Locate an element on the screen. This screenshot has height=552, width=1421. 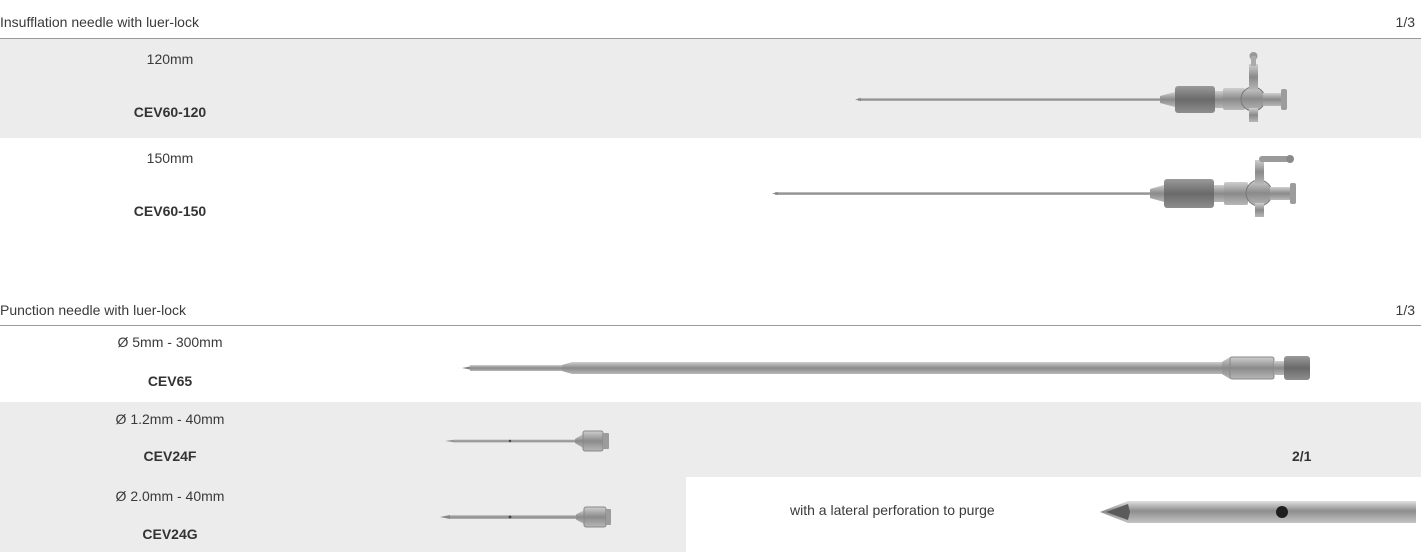
product-size: Ø 5mm - 300mm is located at coordinates (170, 342).